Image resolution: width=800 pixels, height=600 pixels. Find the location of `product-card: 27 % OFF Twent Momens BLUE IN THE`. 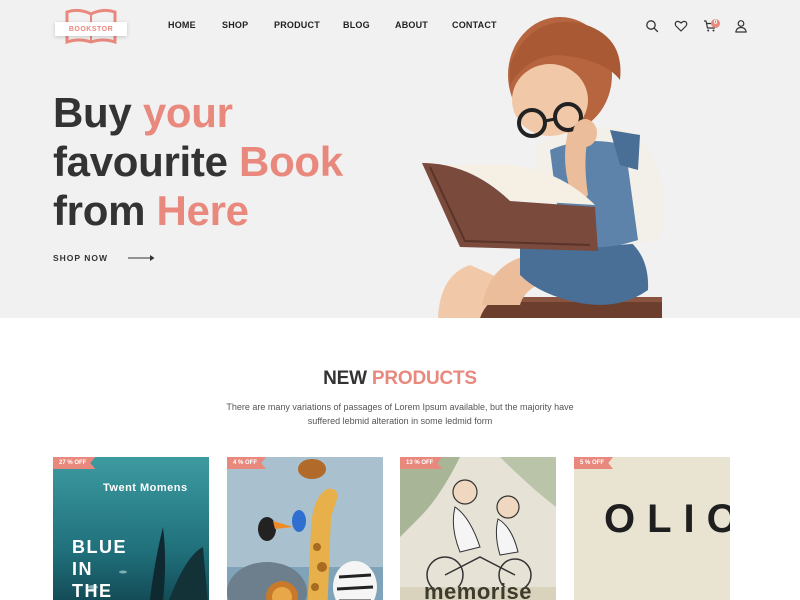

product-card: 27 % OFF Twent Momens BLUE IN THE is located at coordinates (131, 528).